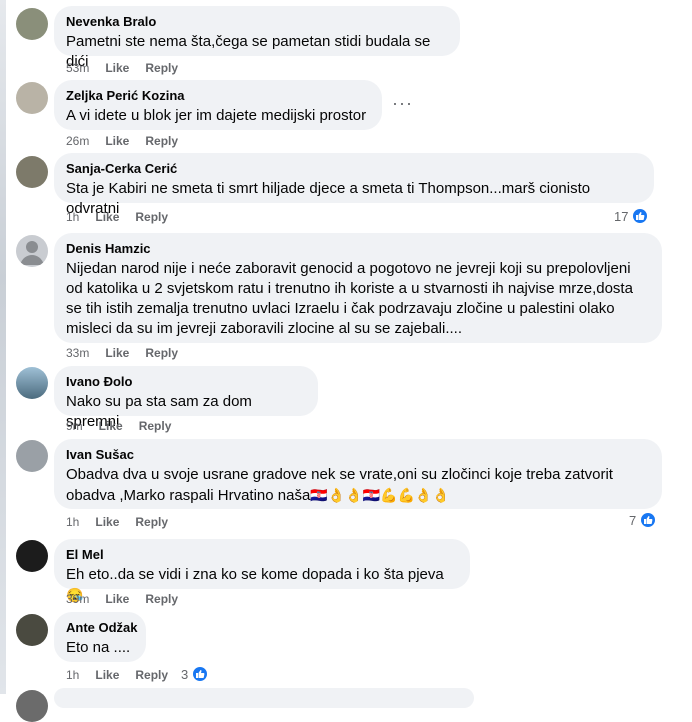 Image resolution: width=692 pixels, height=722 pixels. Describe the element at coordinates (262, 555) in the screenshot. I see `comment-author: El Mel` at that location.